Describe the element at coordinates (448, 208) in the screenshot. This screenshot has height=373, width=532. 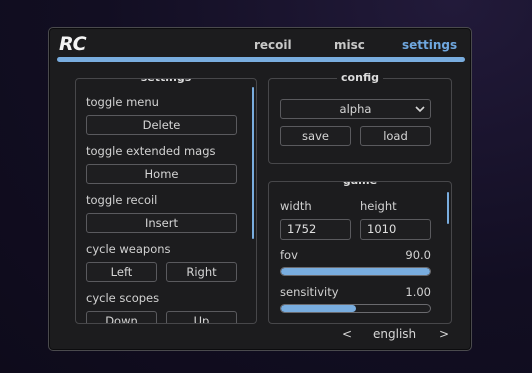
I see `game-scrollbar` at that location.